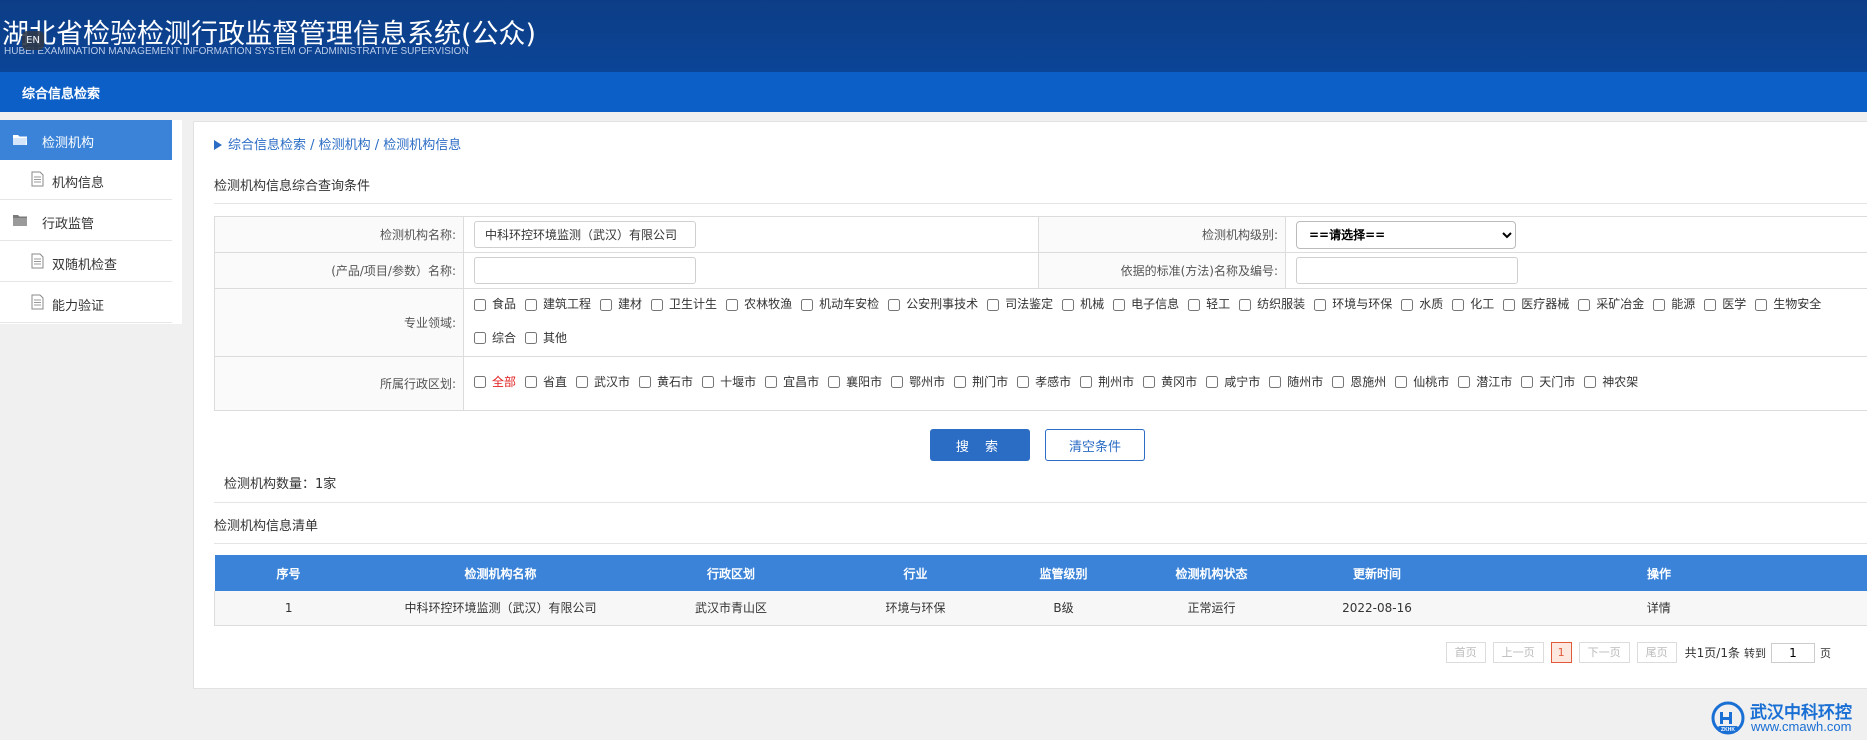 The width and height of the screenshot is (1867, 740). Describe the element at coordinates (495, 338) in the screenshot. I see `field-checkbox-item: 综合` at that location.